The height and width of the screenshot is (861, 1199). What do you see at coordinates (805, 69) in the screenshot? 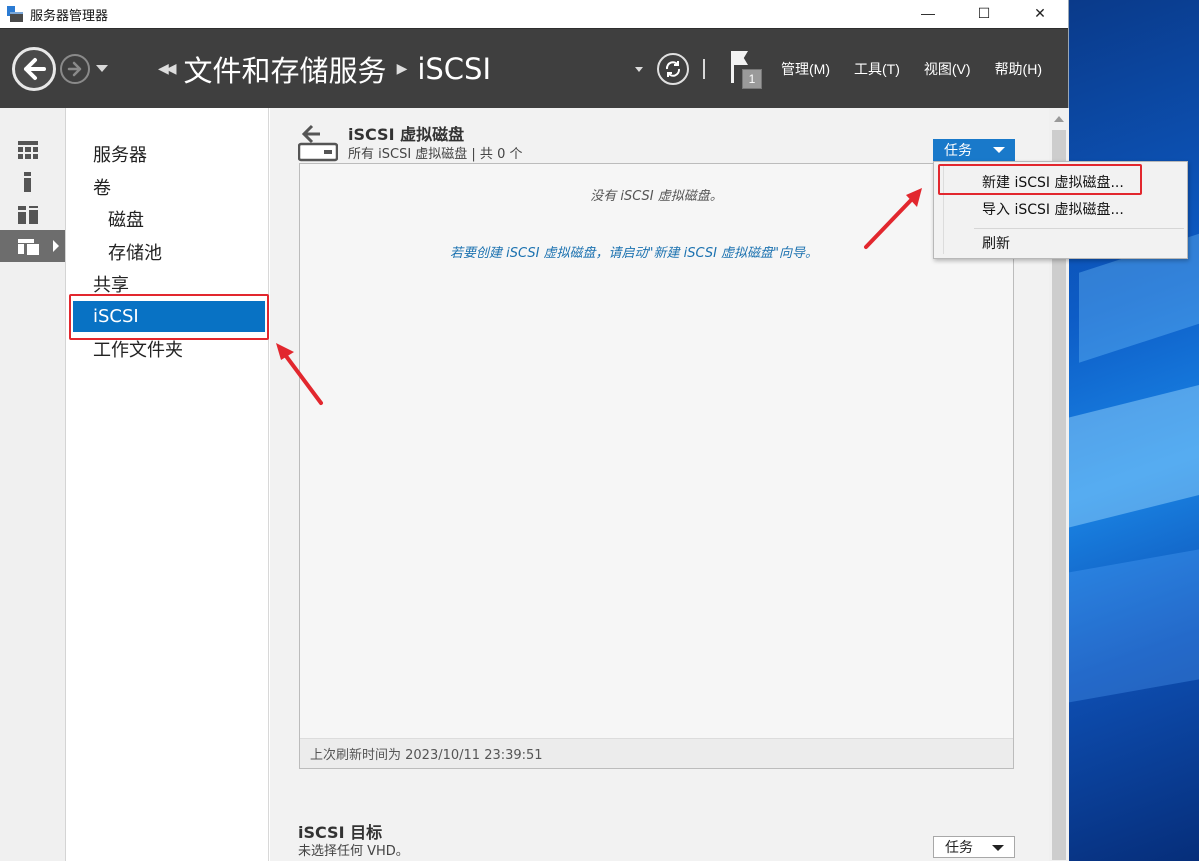
I see `menu-manage: 管理(M)` at bounding box center [805, 69].